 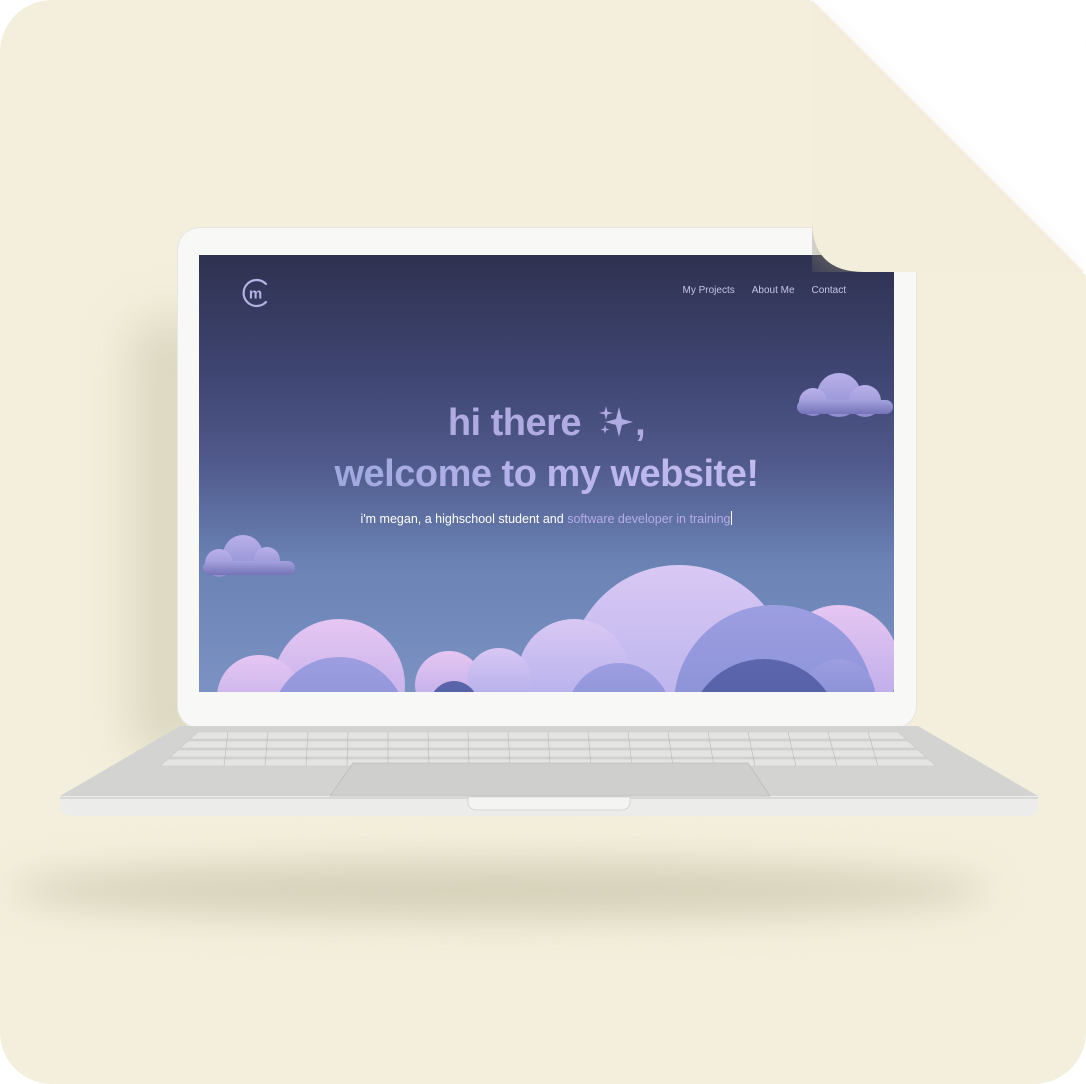 What do you see at coordinates (514, 423) in the screenshot?
I see `hero-greeting-text: hi there` at bounding box center [514, 423].